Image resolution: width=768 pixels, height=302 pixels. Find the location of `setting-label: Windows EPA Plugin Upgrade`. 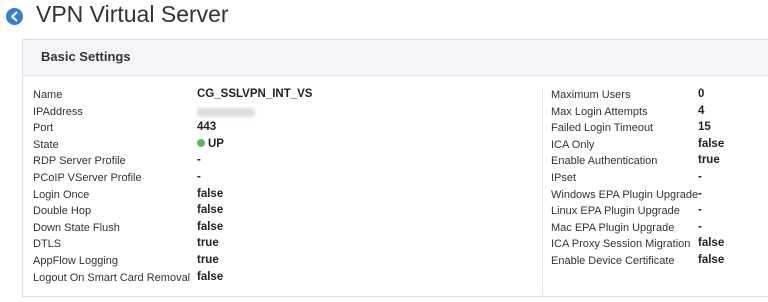

setting-label: Windows EPA Plugin Upgrade is located at coordinates (625, 194).